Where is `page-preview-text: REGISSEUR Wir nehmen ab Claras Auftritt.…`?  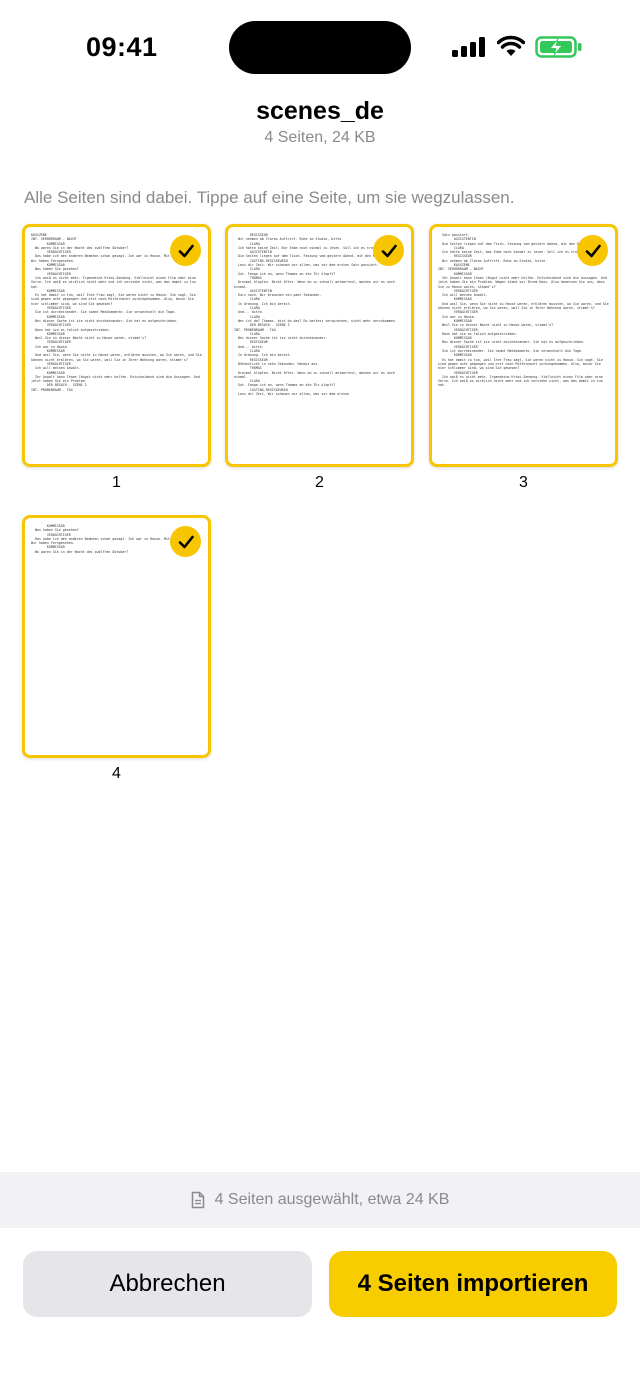
page-preview-text: REGISSEUR Wir nehmen ab Claras Auftritt.… is located at coordinates (317, 314).